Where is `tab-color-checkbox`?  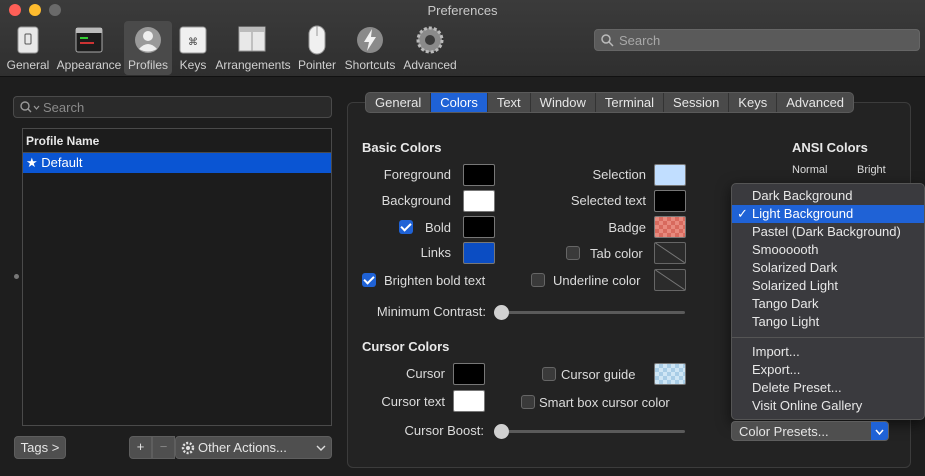 tab-color-checkbox is located at coordinates (573, 253).